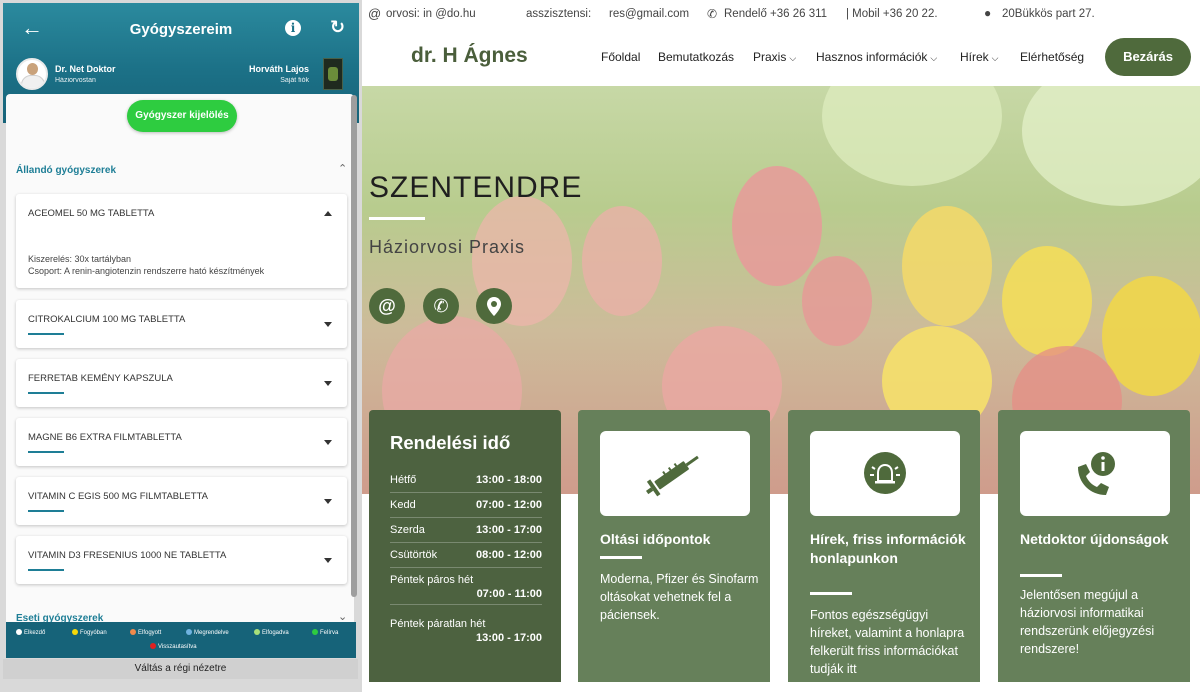 The height and width of the screenshot is (692, 1200). I want to click on legend-item: Elkezdő, so click(30, 632).